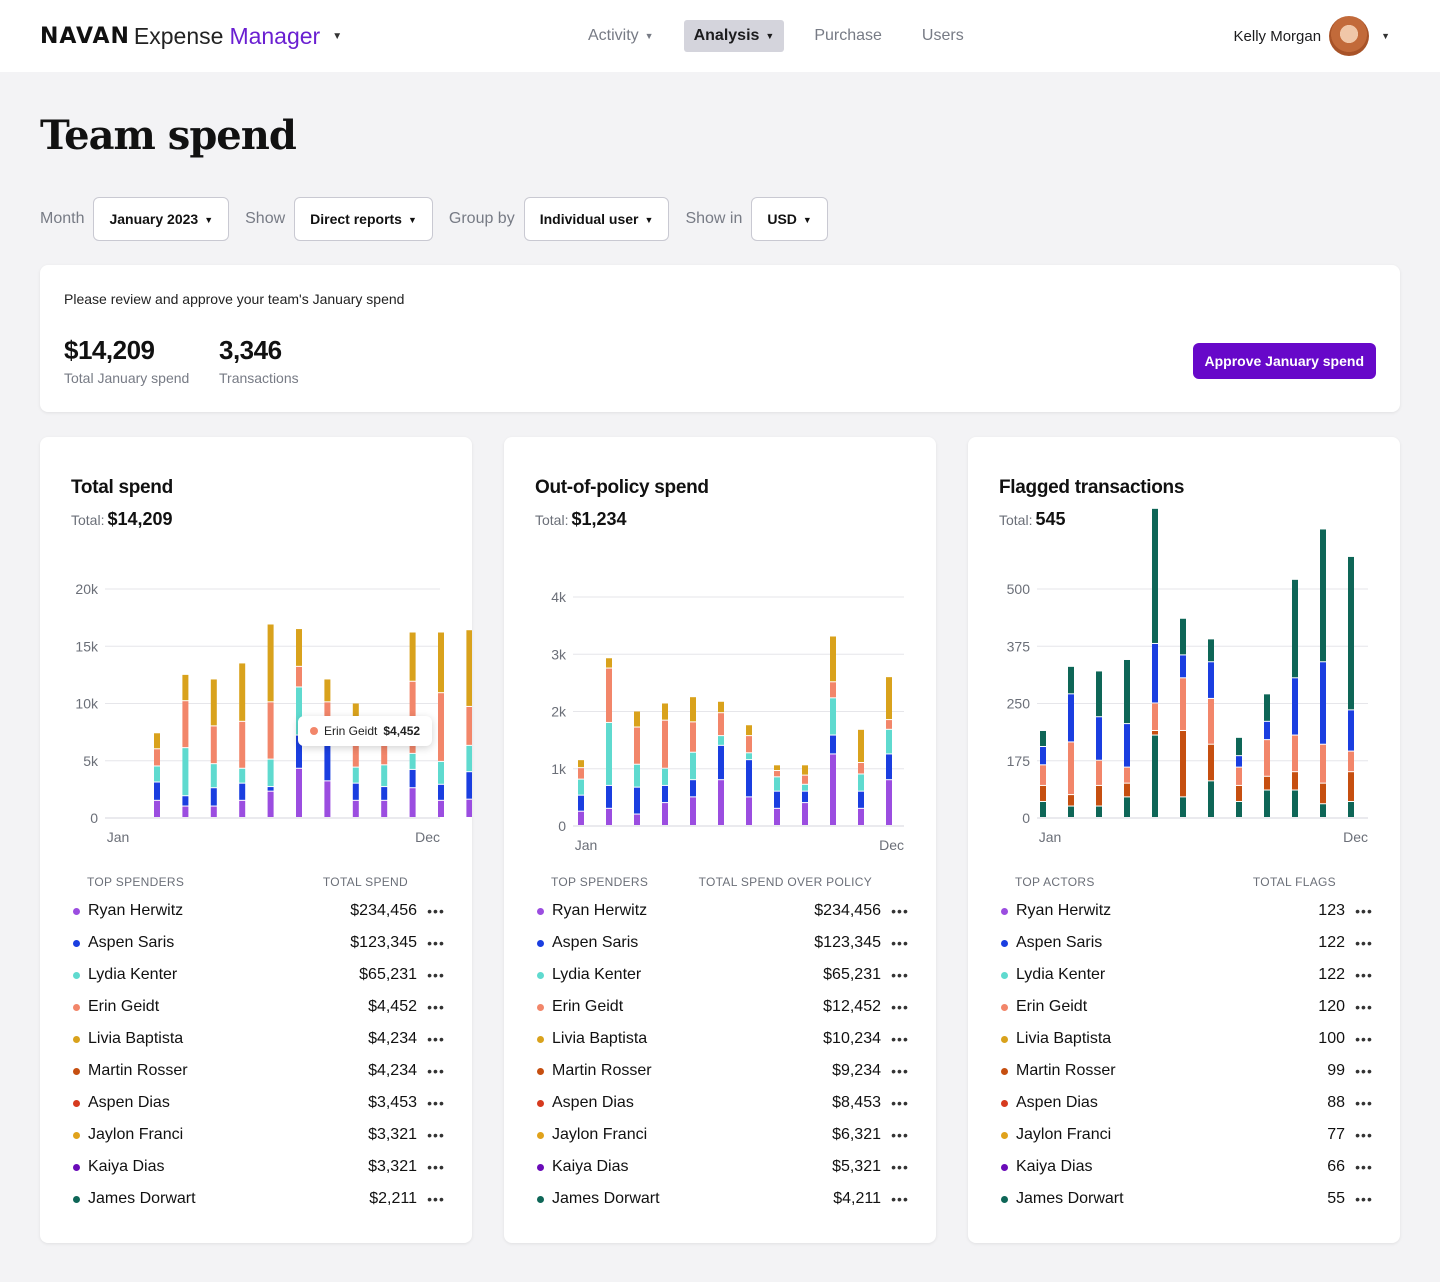 The width and height of the screenshot is (1440, 1282). I want to click on out-of-policy-chart: 0 1k 2k 3k 4k Jan Dec, so click(720, 652).